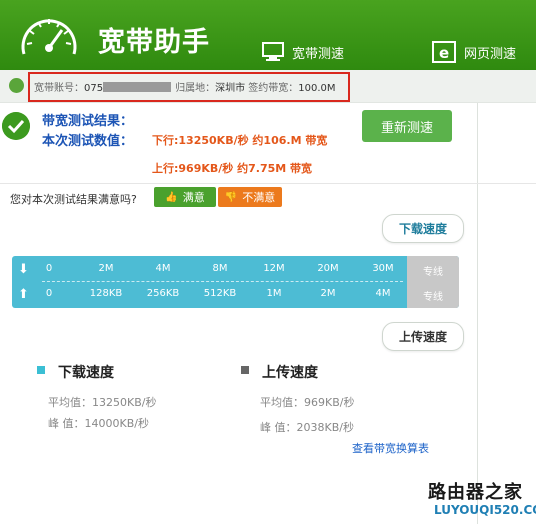  I want to click on location-value: 深圳市, so click(230, 88).